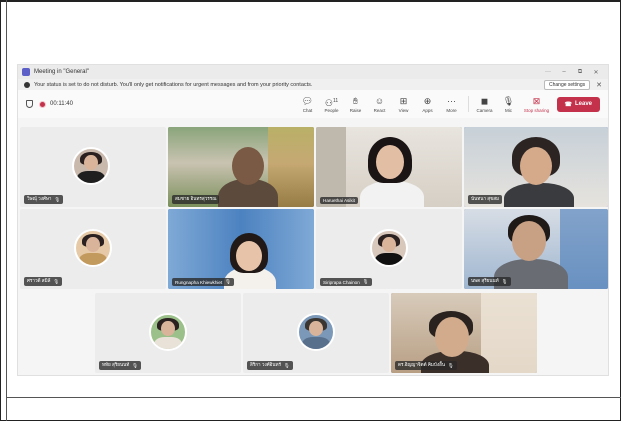  I want to click on raise-hand-icon: ✋︎, so click(355, 100).